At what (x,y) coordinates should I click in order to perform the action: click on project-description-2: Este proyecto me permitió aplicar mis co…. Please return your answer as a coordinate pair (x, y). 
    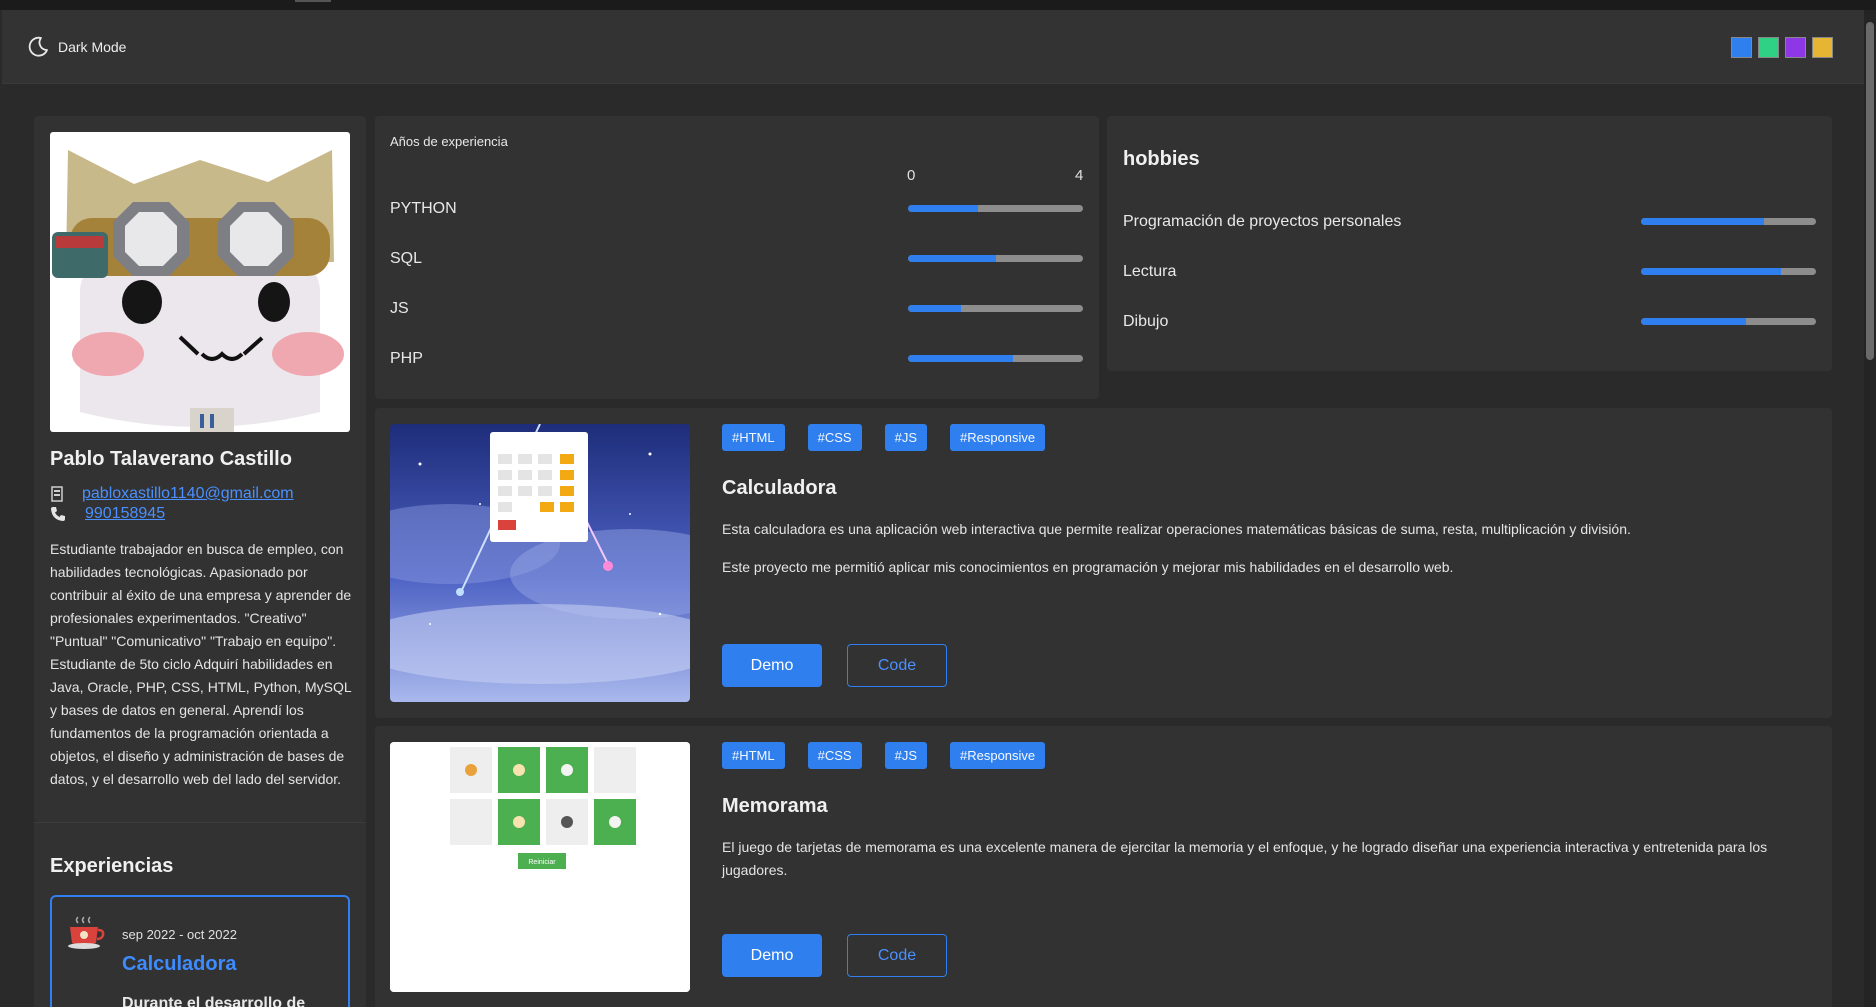
    Looking at the image, I should click on (1088, 567).